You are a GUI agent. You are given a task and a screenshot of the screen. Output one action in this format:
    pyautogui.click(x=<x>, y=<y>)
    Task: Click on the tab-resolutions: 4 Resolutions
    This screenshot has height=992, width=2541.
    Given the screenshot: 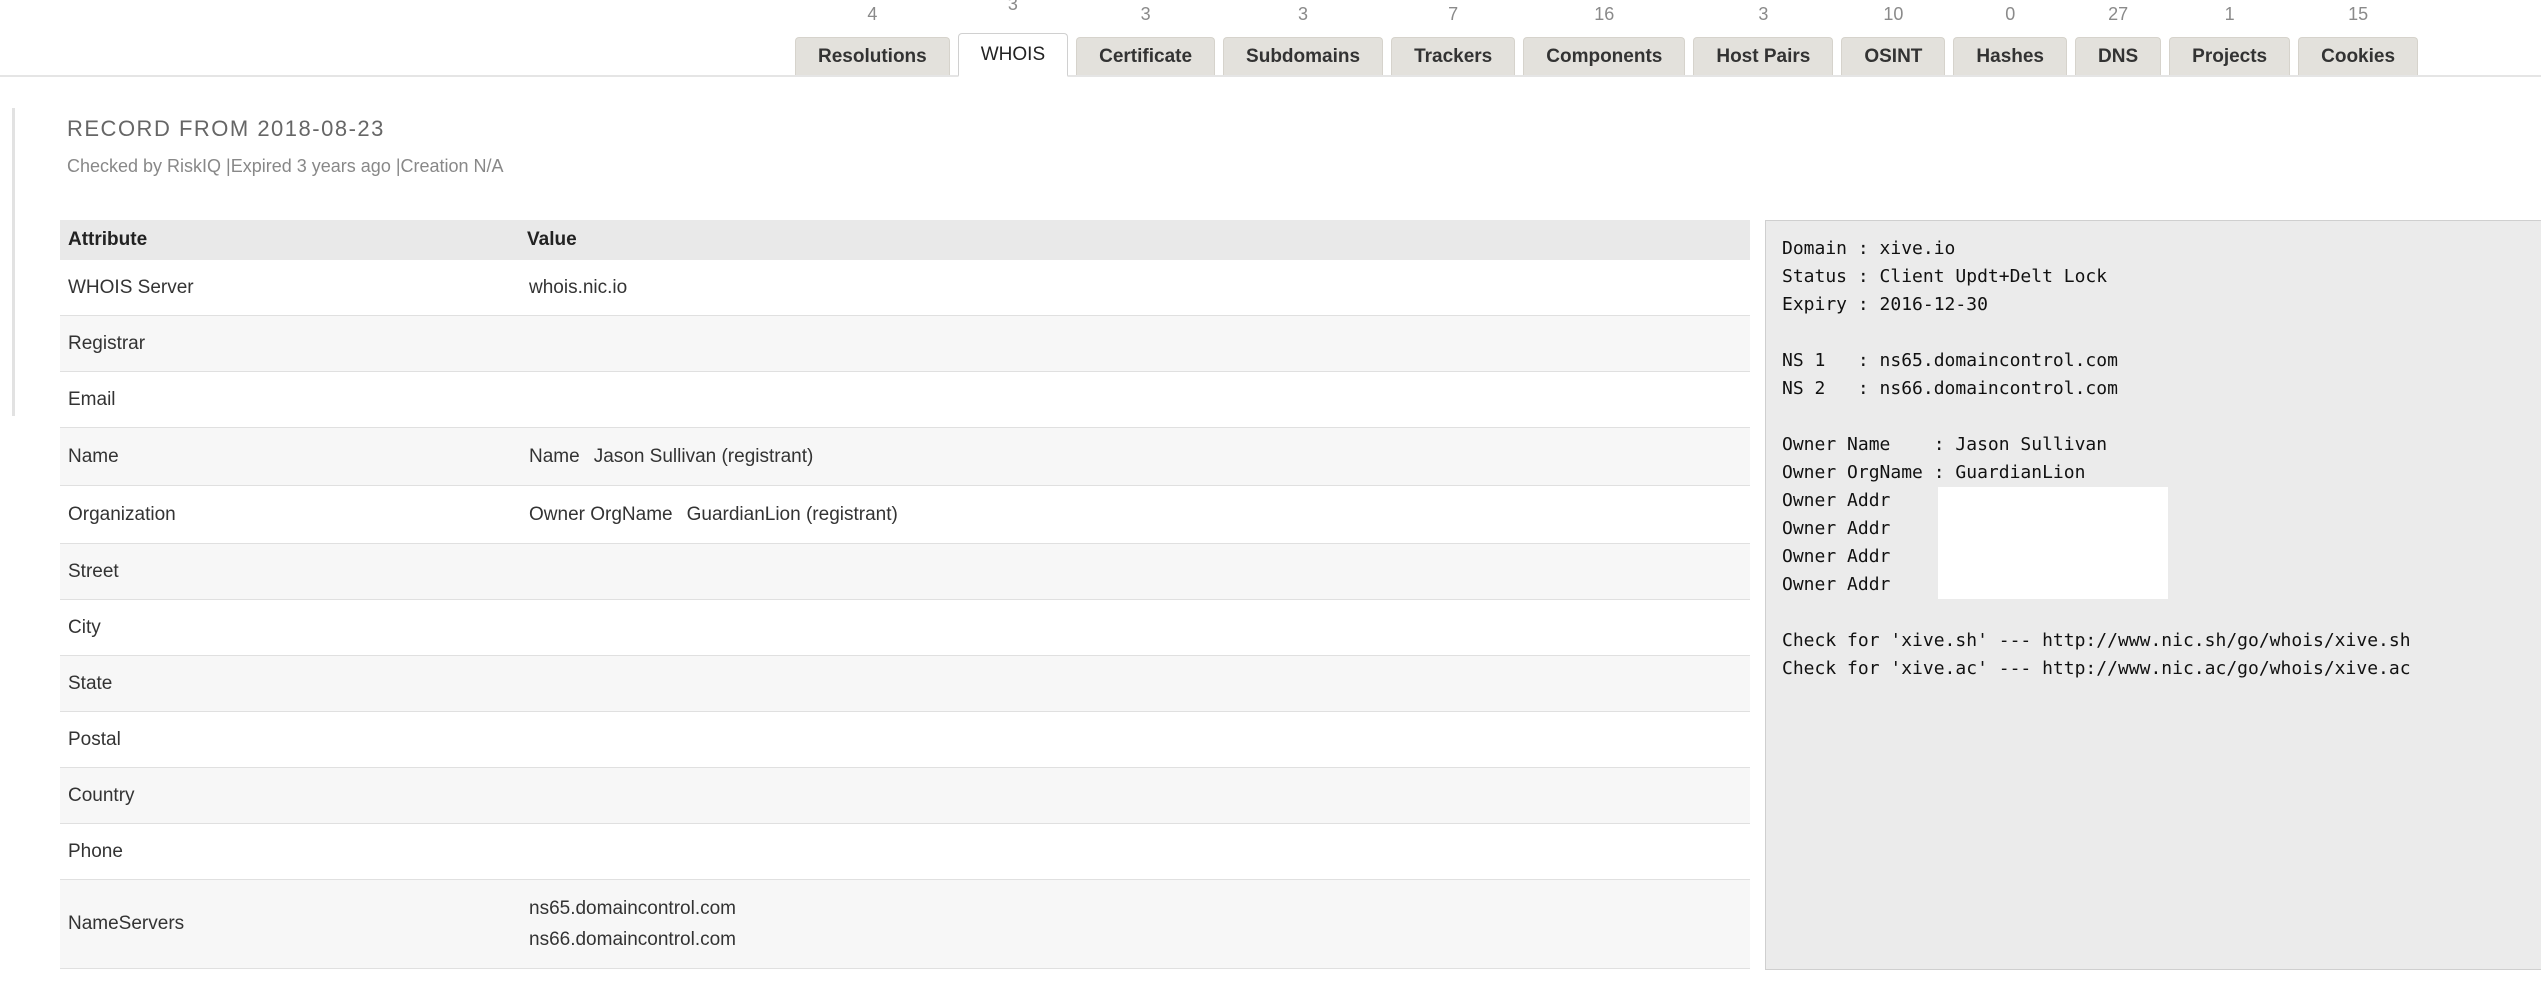 What is the action you would take?
    pyautogui.click(x=872, y=39)
    